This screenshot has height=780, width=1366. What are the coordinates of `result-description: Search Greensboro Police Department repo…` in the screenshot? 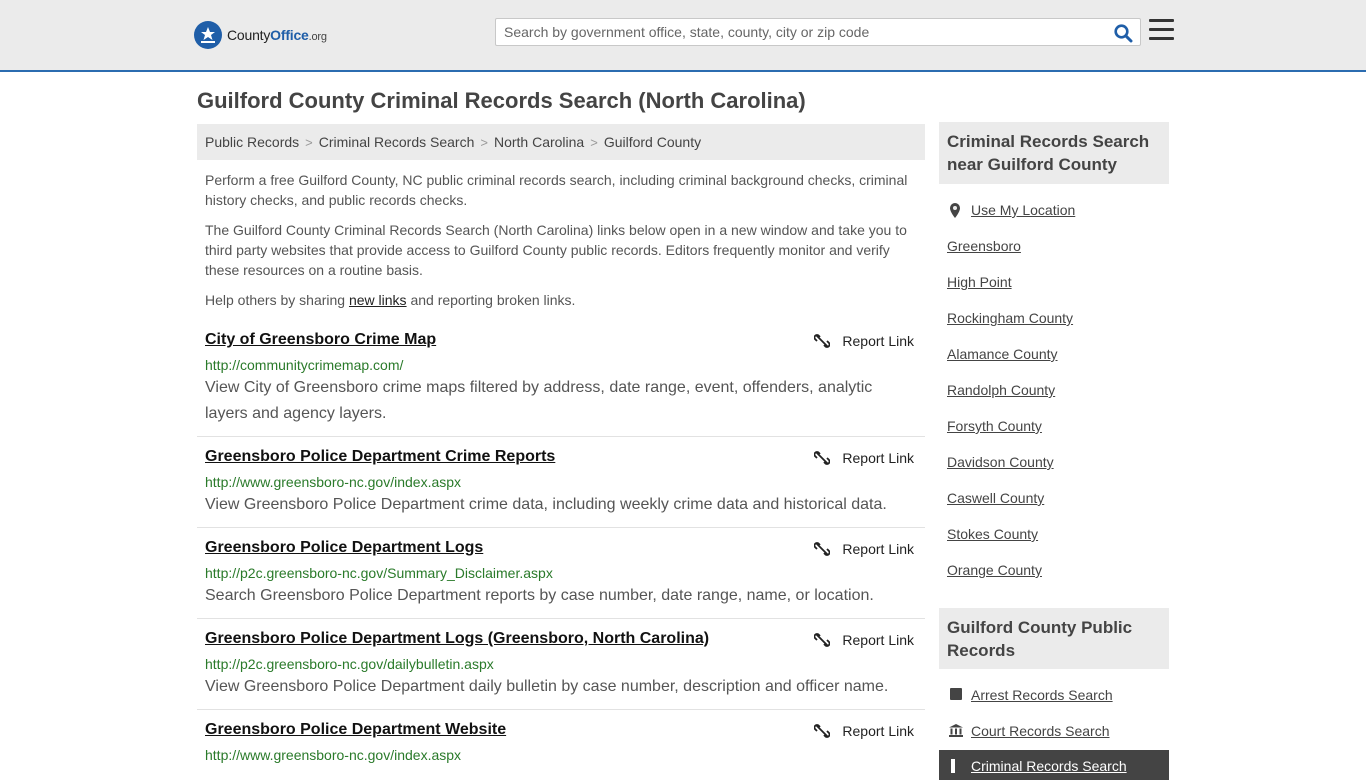 It's located at (539, 595).